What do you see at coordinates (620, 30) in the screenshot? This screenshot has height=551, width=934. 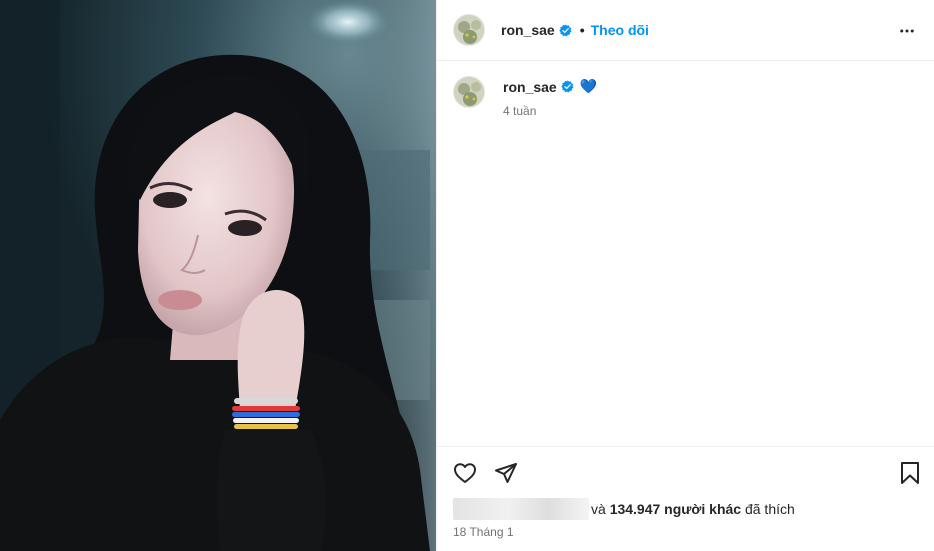 I see `follow-button: Theo dõi` at bounding box center [620, 30].